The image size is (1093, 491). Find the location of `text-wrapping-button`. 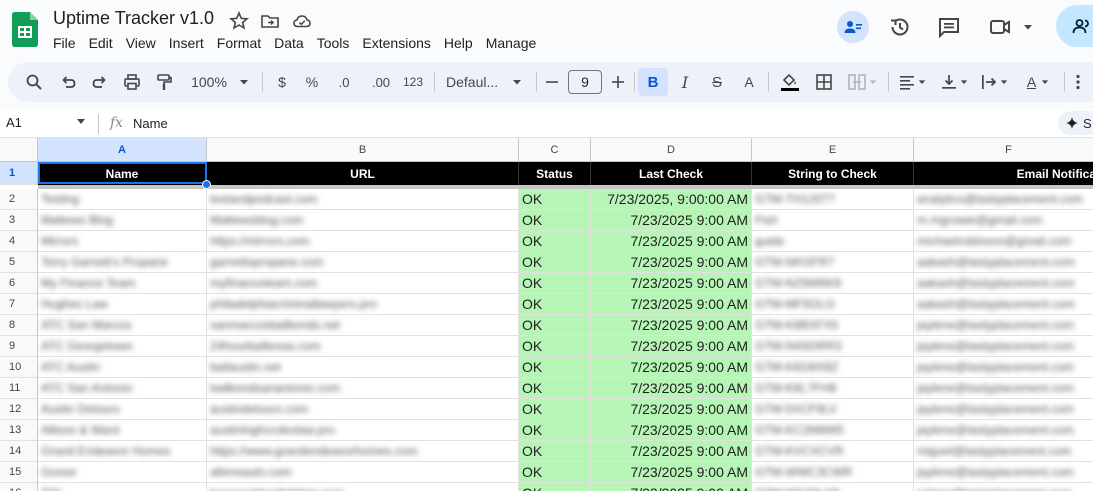

text-wrapping-button is located at coordinates (994, 82).